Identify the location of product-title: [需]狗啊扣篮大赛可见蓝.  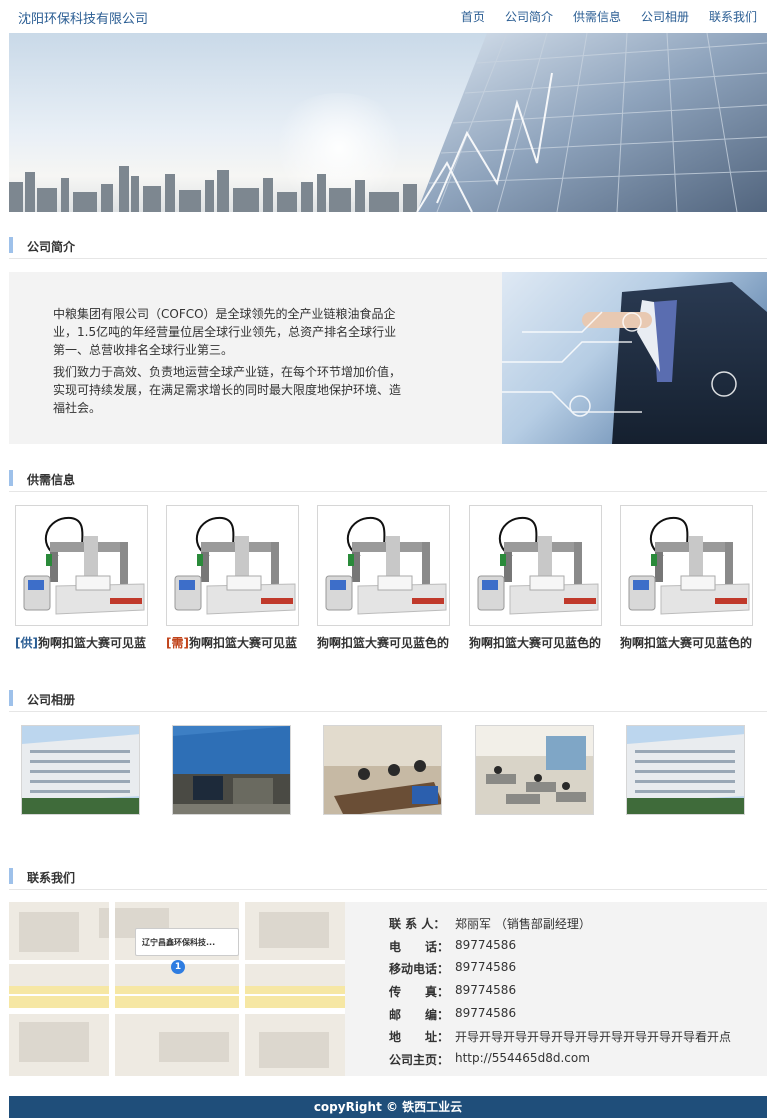
(236, 642).